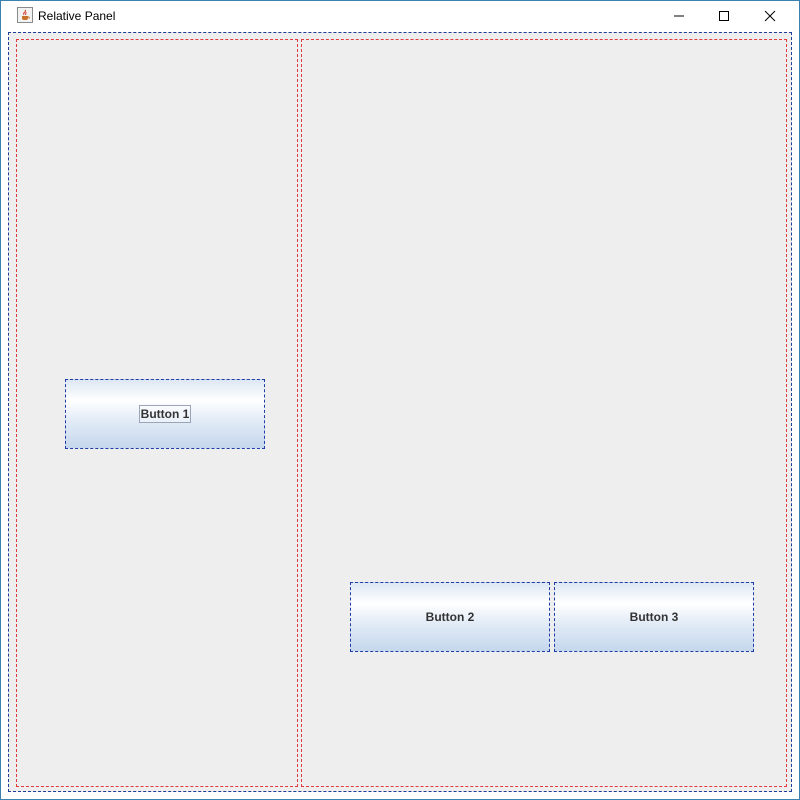 This screenshot has height=800, width=800. I want to click on window-title: Relative Panel, so click(77, 16).